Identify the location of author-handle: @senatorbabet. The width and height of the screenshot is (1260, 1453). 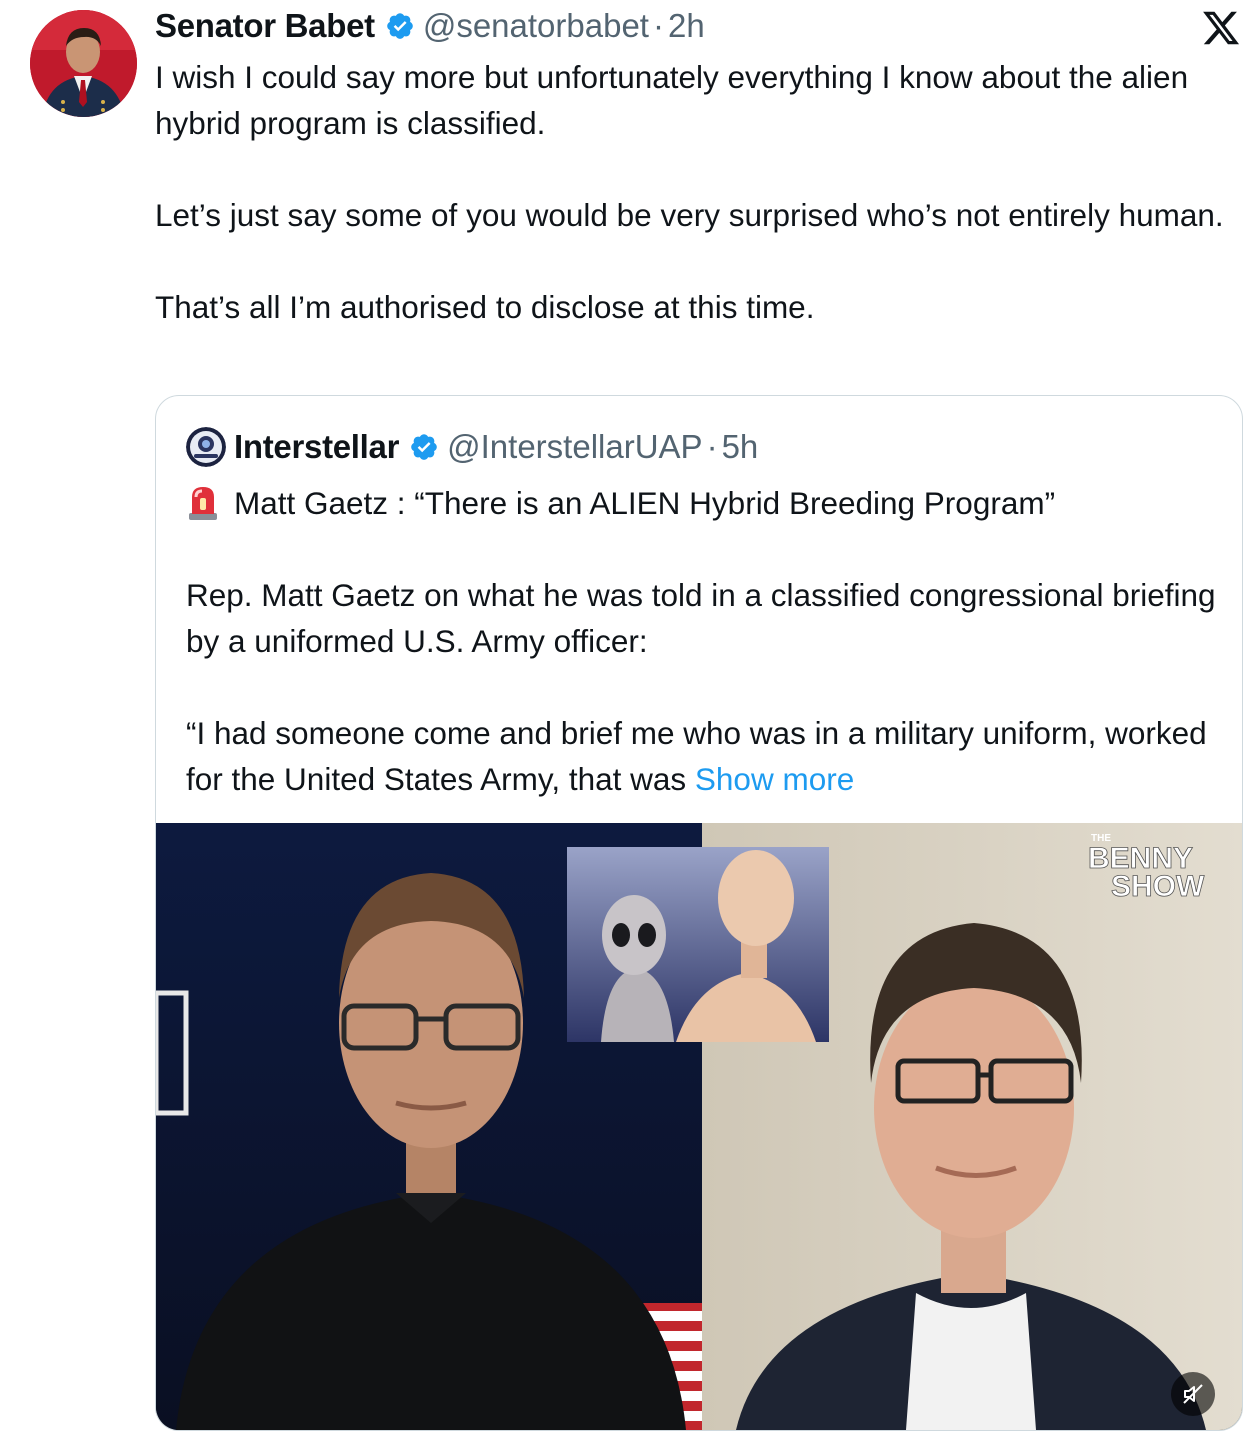
(536, 26).